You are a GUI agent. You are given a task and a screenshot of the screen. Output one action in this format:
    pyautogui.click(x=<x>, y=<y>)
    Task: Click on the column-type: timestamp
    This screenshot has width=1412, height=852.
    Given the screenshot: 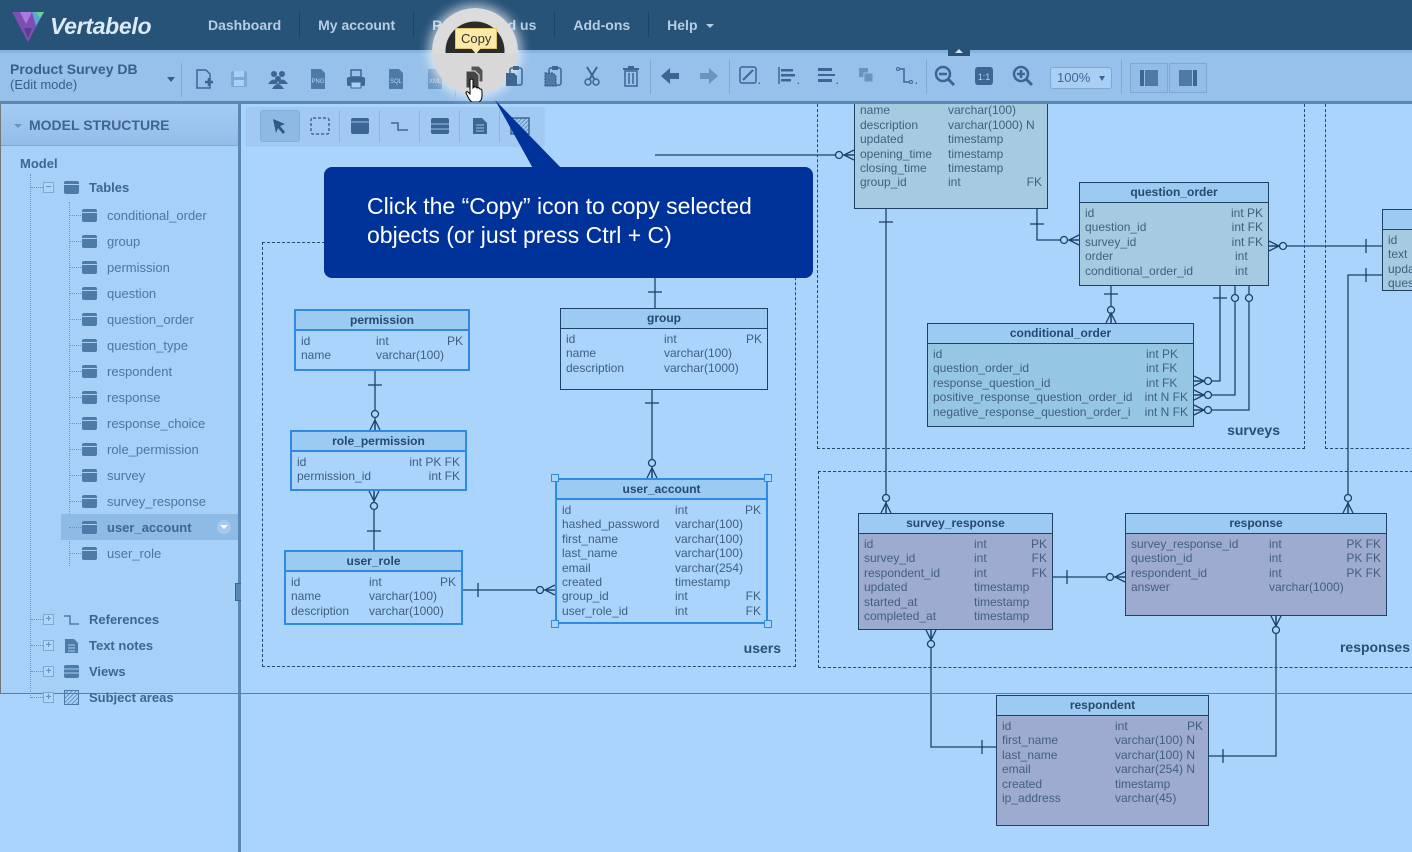 What is the action you would take?
    pyautogui.click(x=976, y=153)
    